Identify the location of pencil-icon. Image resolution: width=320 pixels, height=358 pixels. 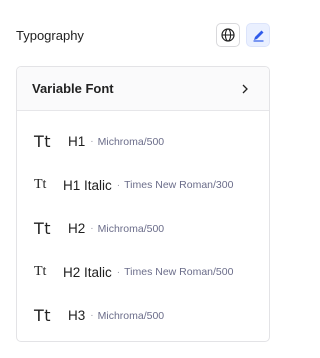
(258, 36).